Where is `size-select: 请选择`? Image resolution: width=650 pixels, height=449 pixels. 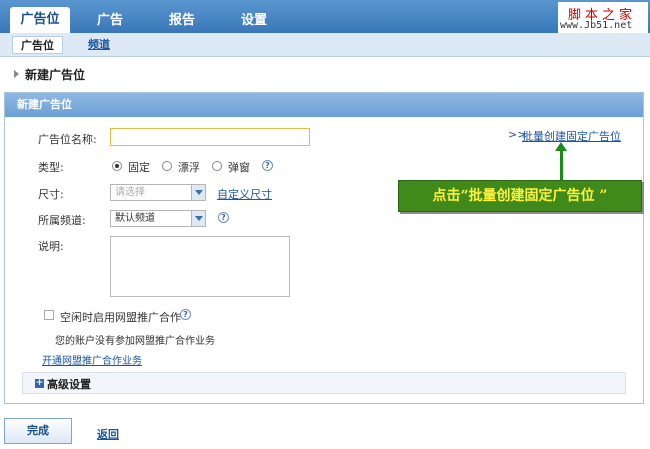 size-select: 请选择 is located at coordinates (158, 192).